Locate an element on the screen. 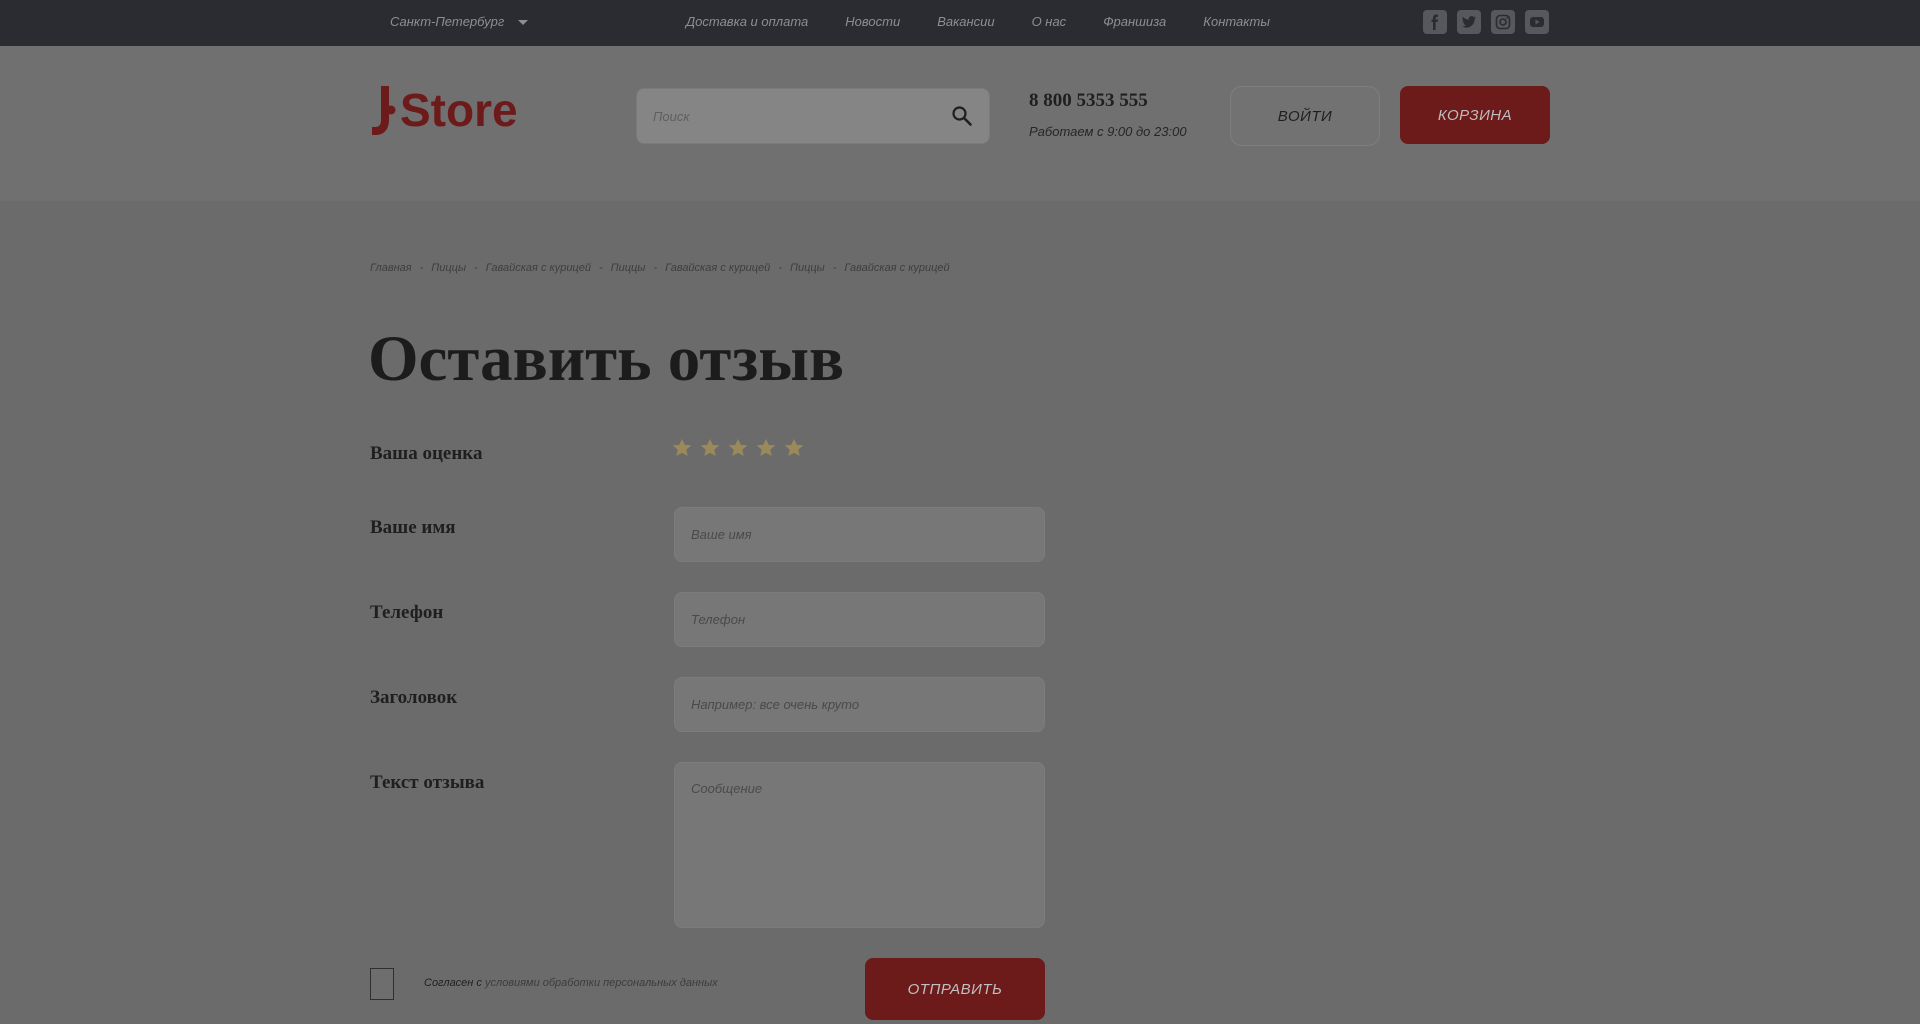 Image resolution: width=1920 pixels, height=1024 pixels. phone-field-wrapper is located at coordinates (859, 619).